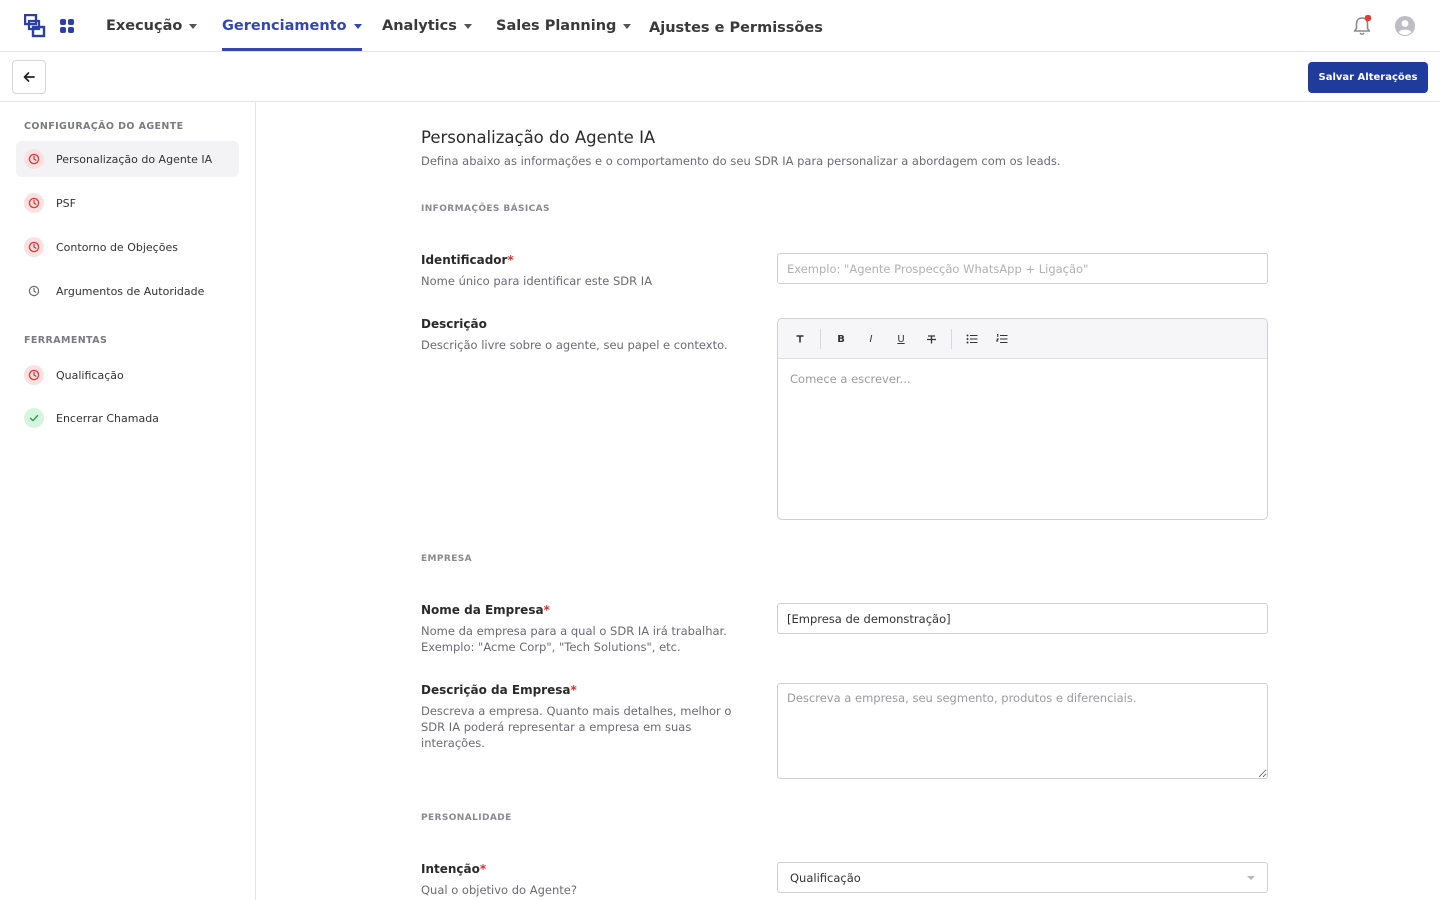 The image size is (1440, 900). What do you see at coordinates (720, 77) in the screenshot?
I see `page-toolbar: Salvar Alterações` at bounding box center [720, 77].